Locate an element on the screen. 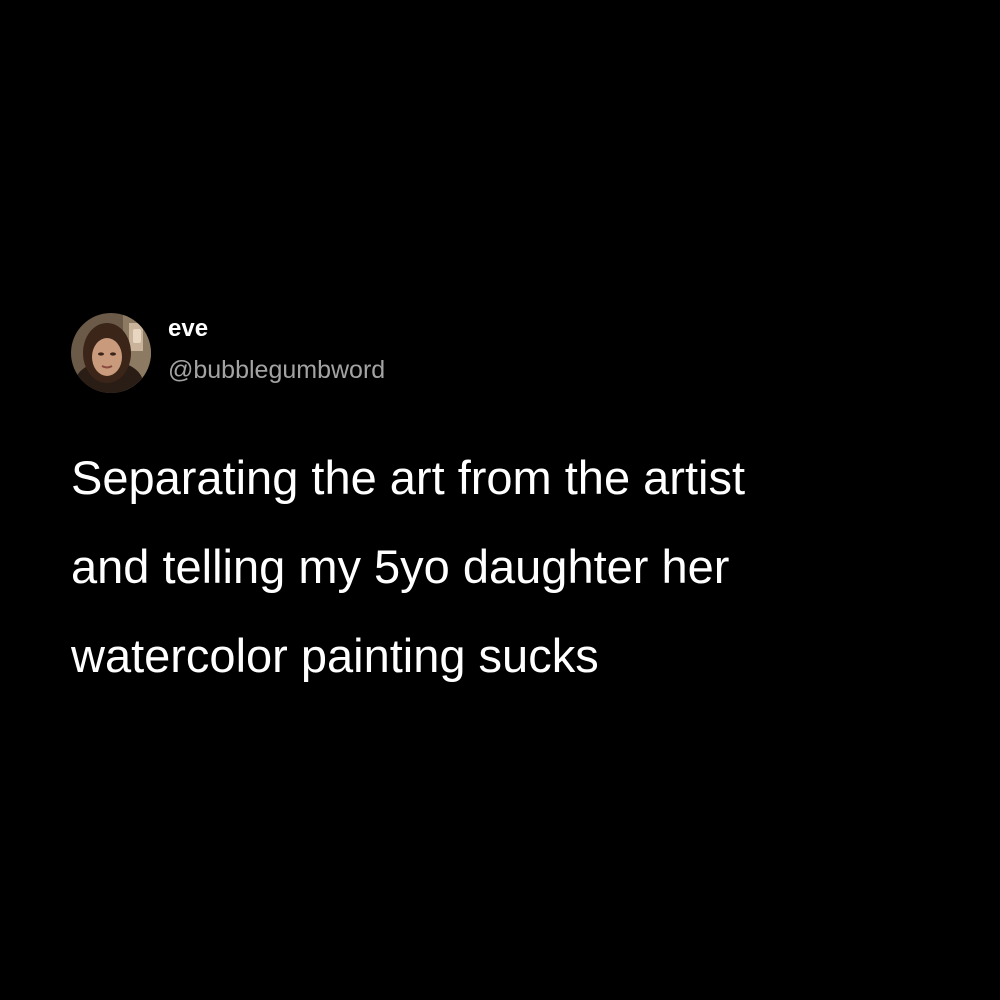 The width and height of the screenshot is (1000, 1000). author-names: eve @bubblegumbword is located at coordinates (276, 350).